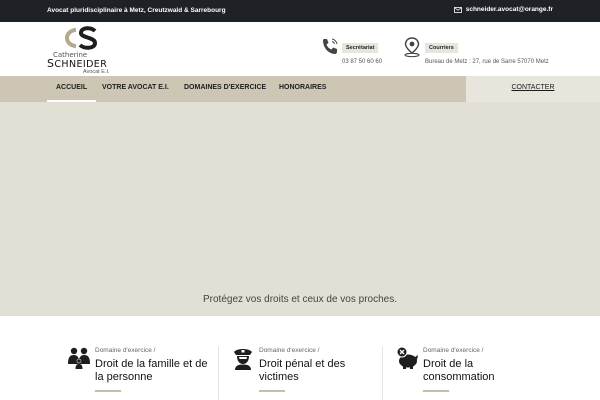  What do you see at coordinates (225, 89) in the screenshot?
I see `nav-item-domaines: DOMAINES D'EXERCICE` at bounding box center [225, 89].